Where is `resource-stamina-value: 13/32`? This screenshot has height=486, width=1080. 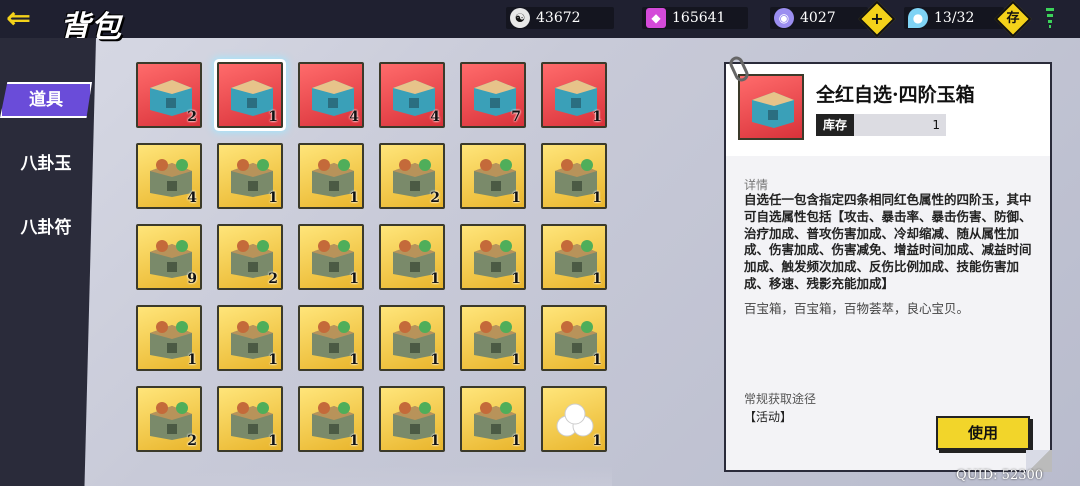
resource-stamina-value: 13/32 is located at coordinates (954, 18).